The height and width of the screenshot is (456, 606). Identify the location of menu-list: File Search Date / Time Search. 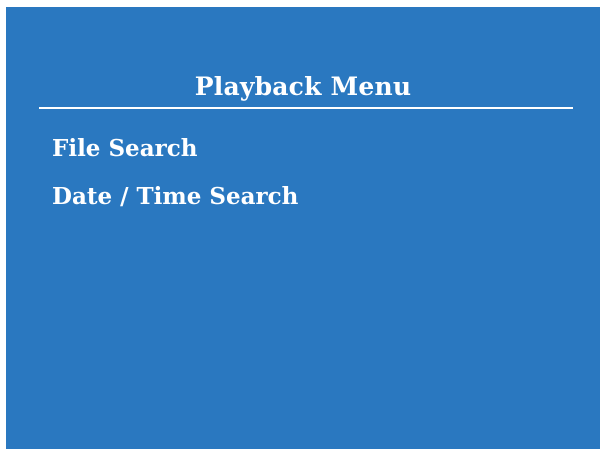
(175, 173).